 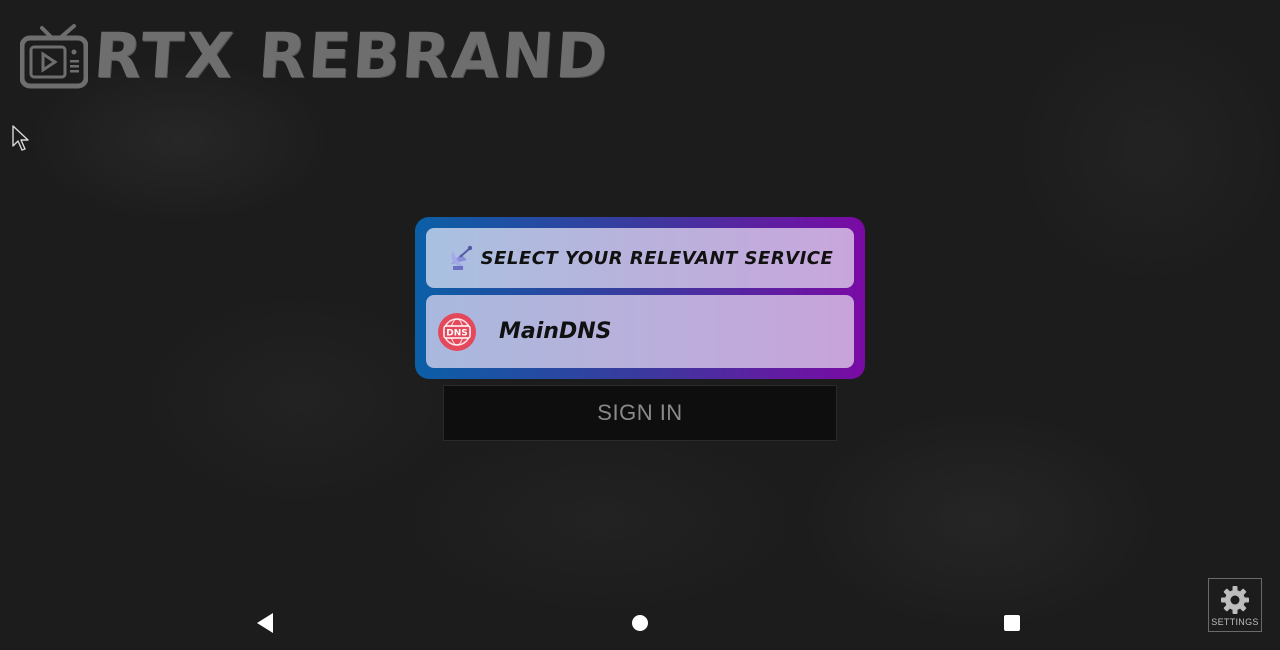 What do you see at coordinates (265, 623) in the screenshot?
I see `back-triangle-icon` at bounding box center [265, 623].